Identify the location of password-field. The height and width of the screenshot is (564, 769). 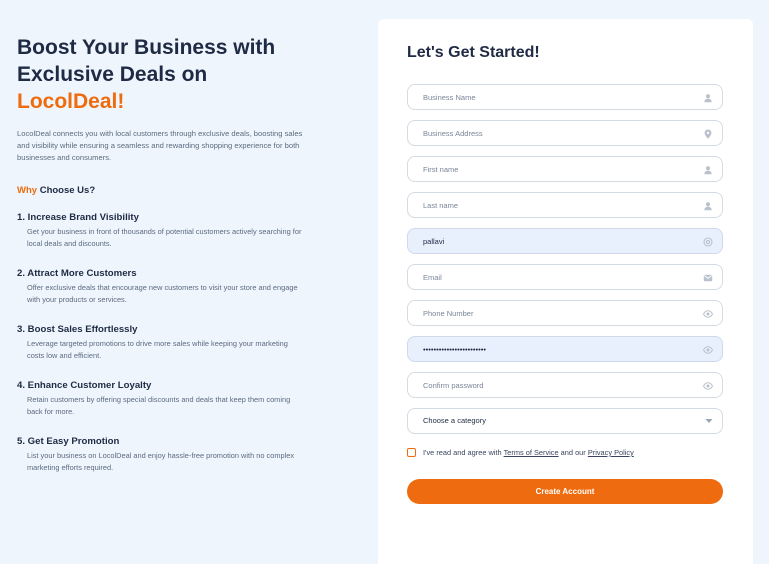
(565, 349).